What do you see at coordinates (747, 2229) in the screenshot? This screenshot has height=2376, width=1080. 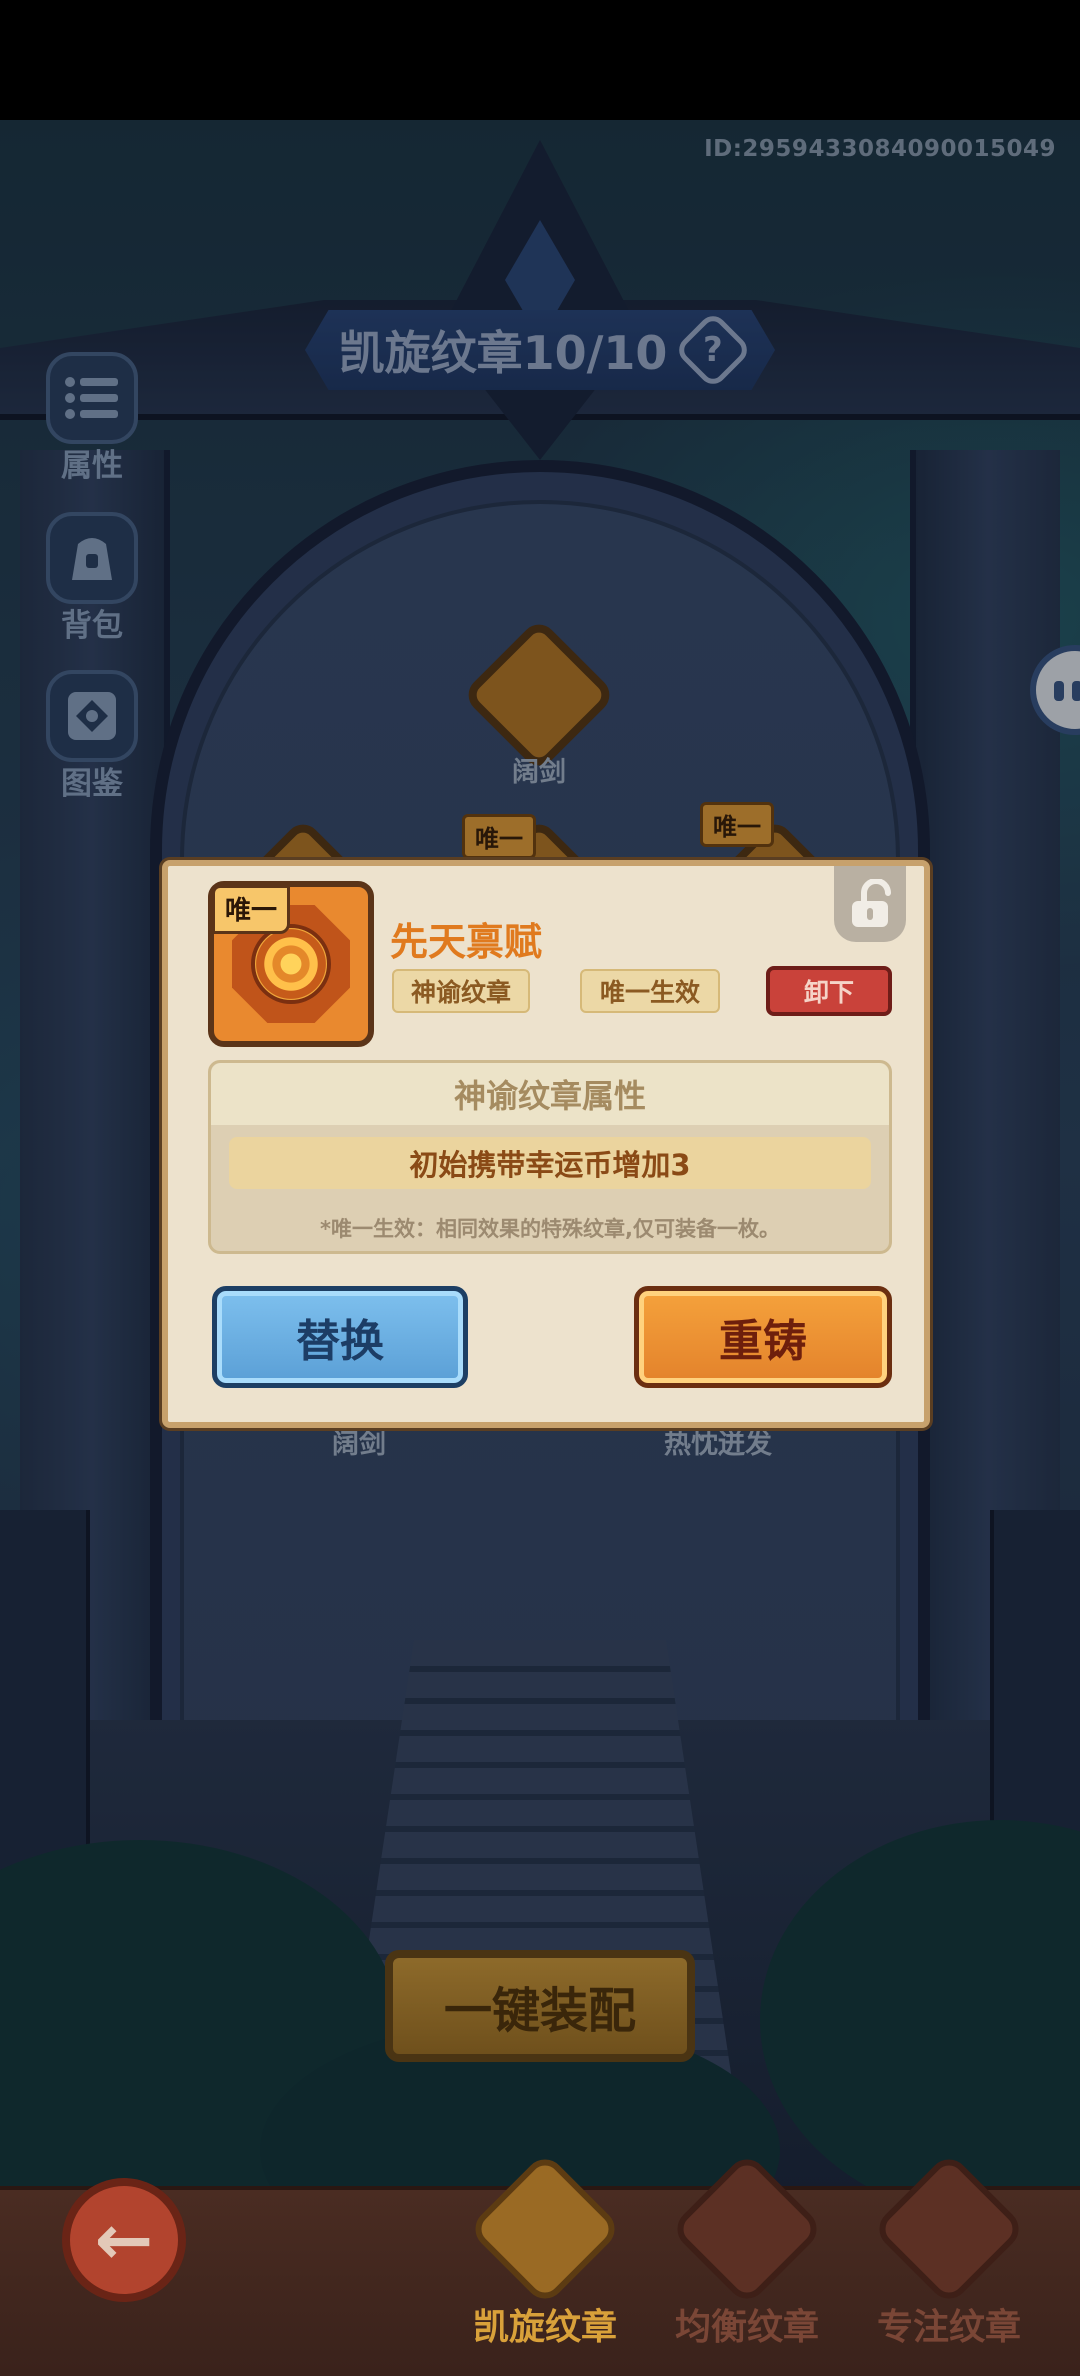 I see `balance-emblem-icon` at bounding box center [747, 2229].